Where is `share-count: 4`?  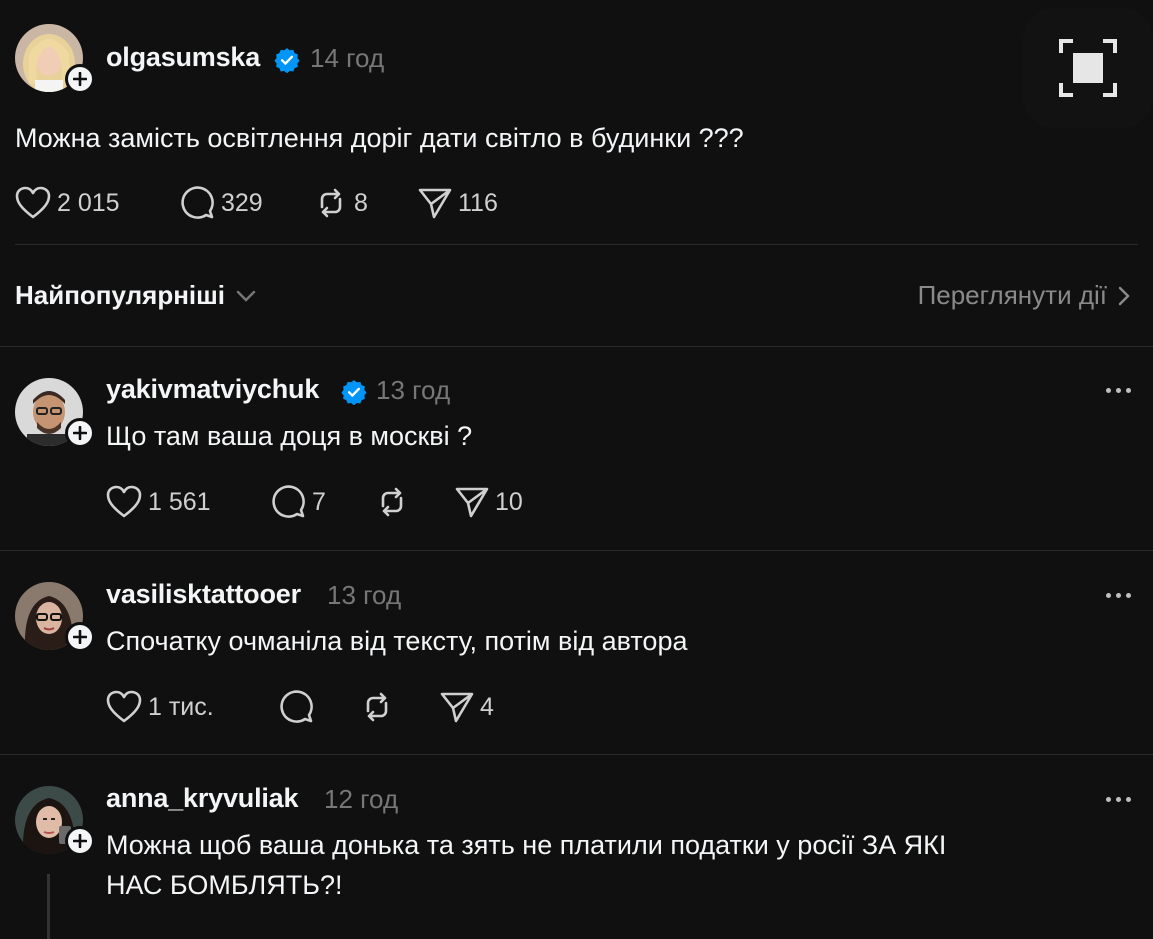
share-count: 4 is located at coordinates (487, 706).